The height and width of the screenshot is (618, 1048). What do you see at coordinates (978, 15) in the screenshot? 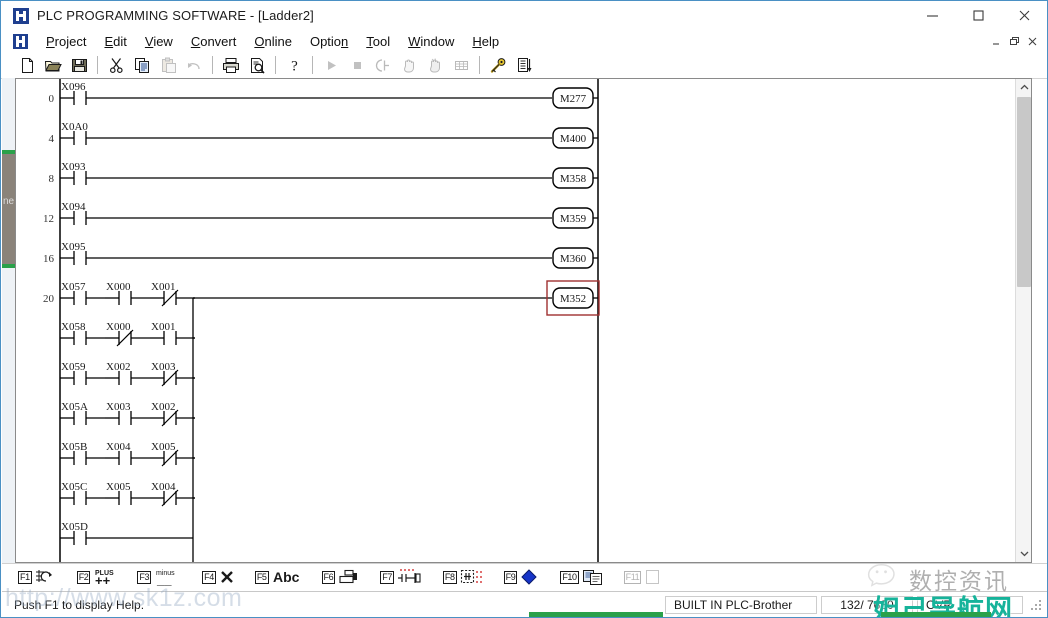
I see `maximize-icon` at bounding box center [978, 15].